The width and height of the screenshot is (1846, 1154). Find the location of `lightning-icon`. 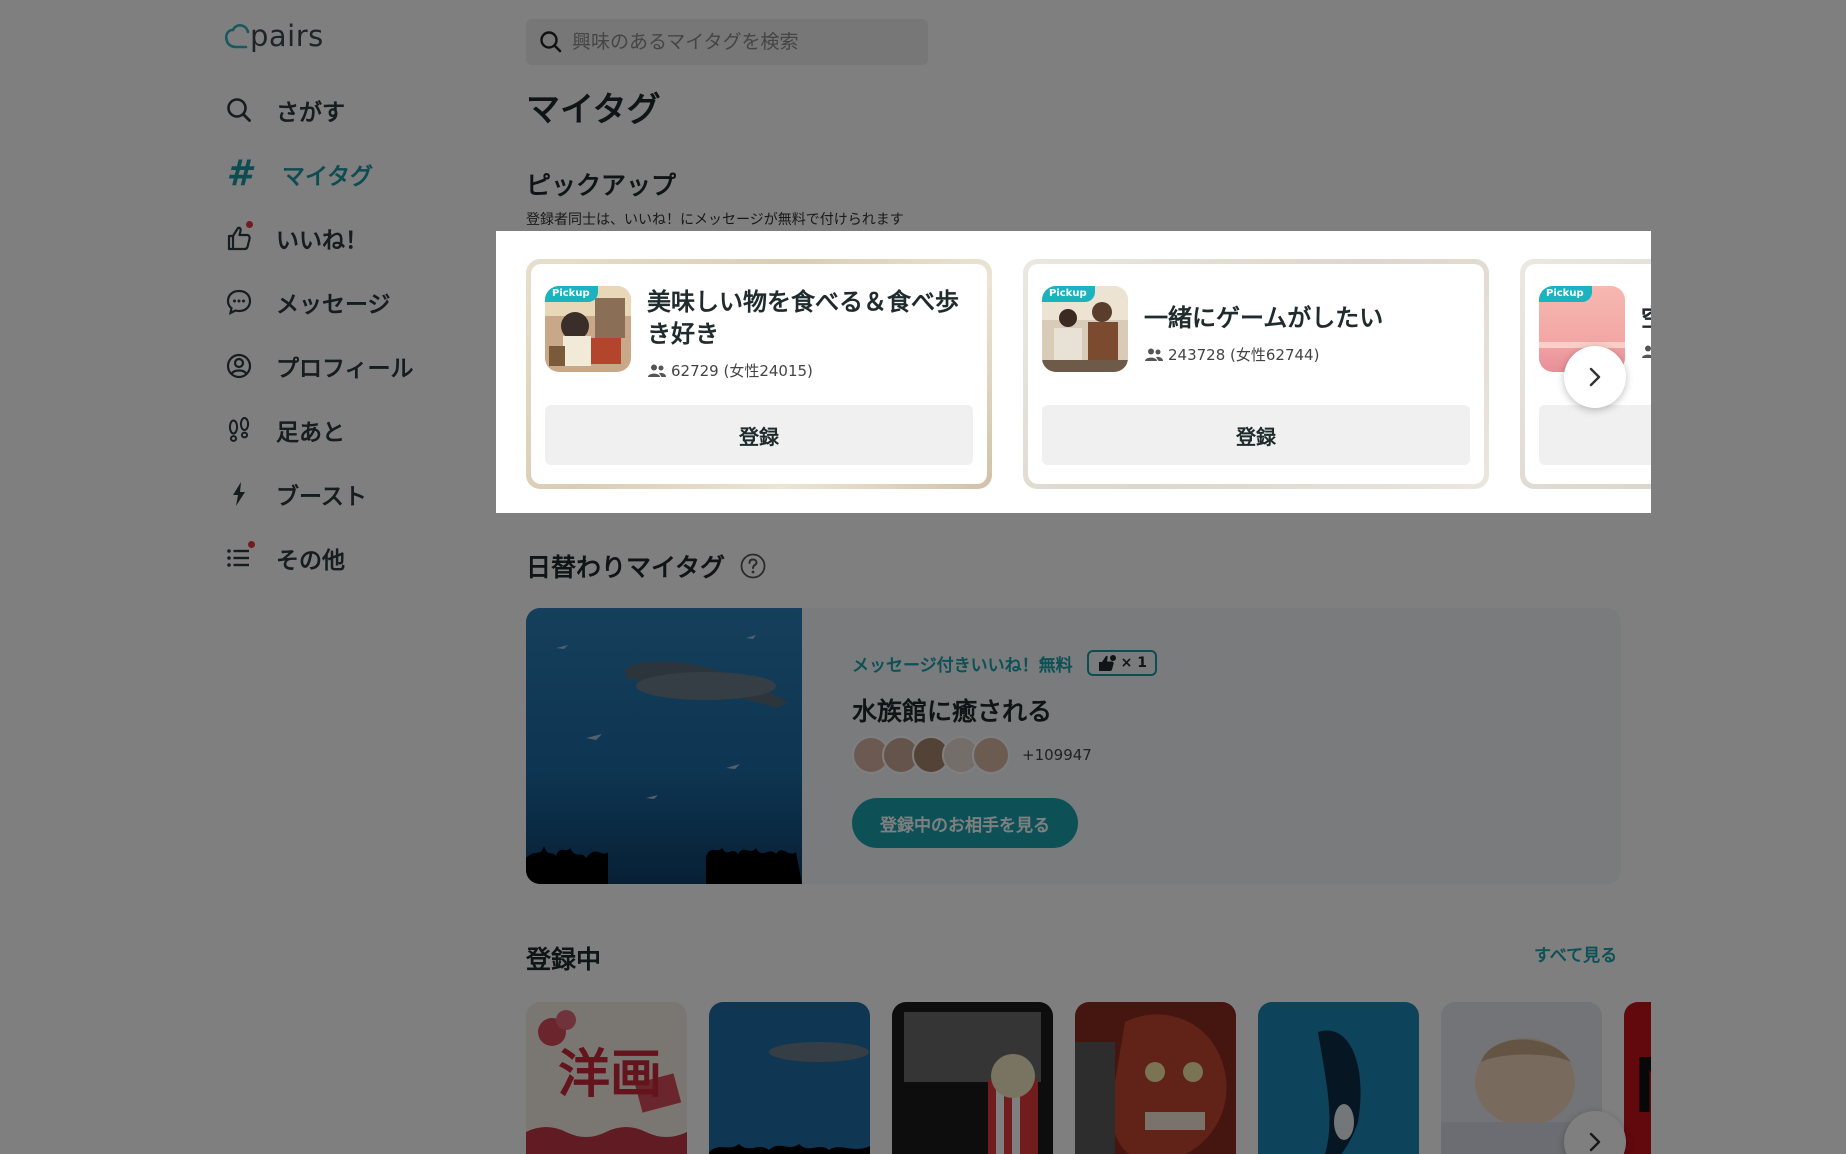

lightning-icon is located at coordinates (239, 494).